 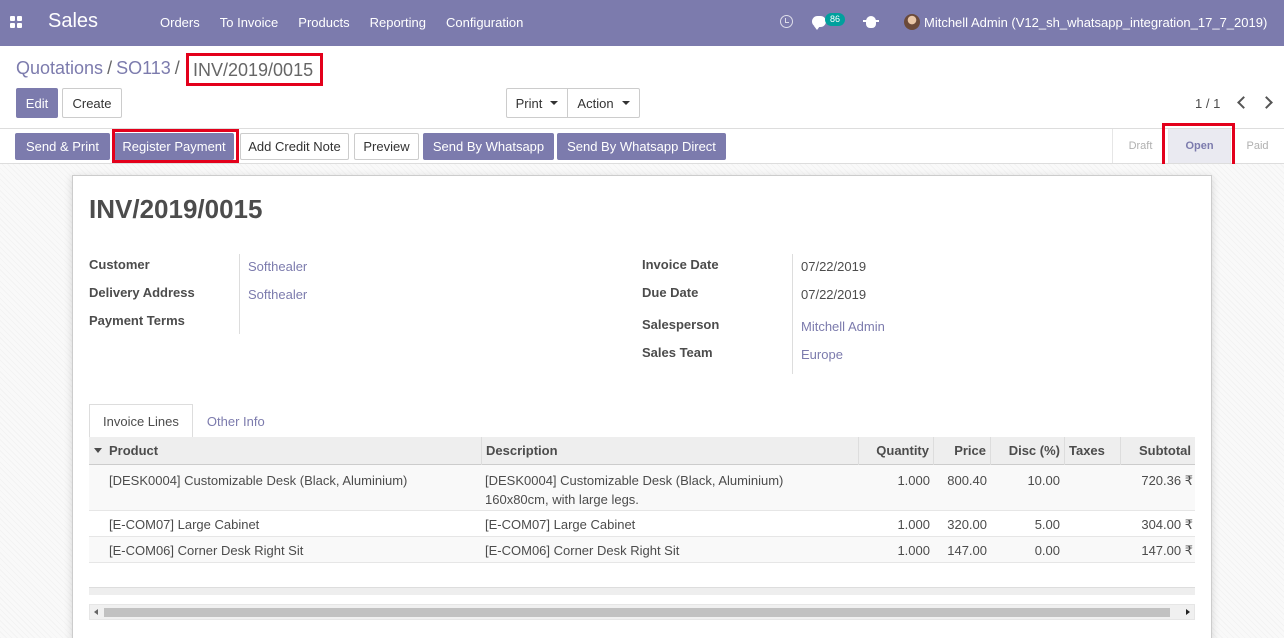 What do you see at coordinates (562, 499) in the screenshot?
I see `cell-description-line2: 160x80cm, with large legs.` at bounding box center [562, 499].